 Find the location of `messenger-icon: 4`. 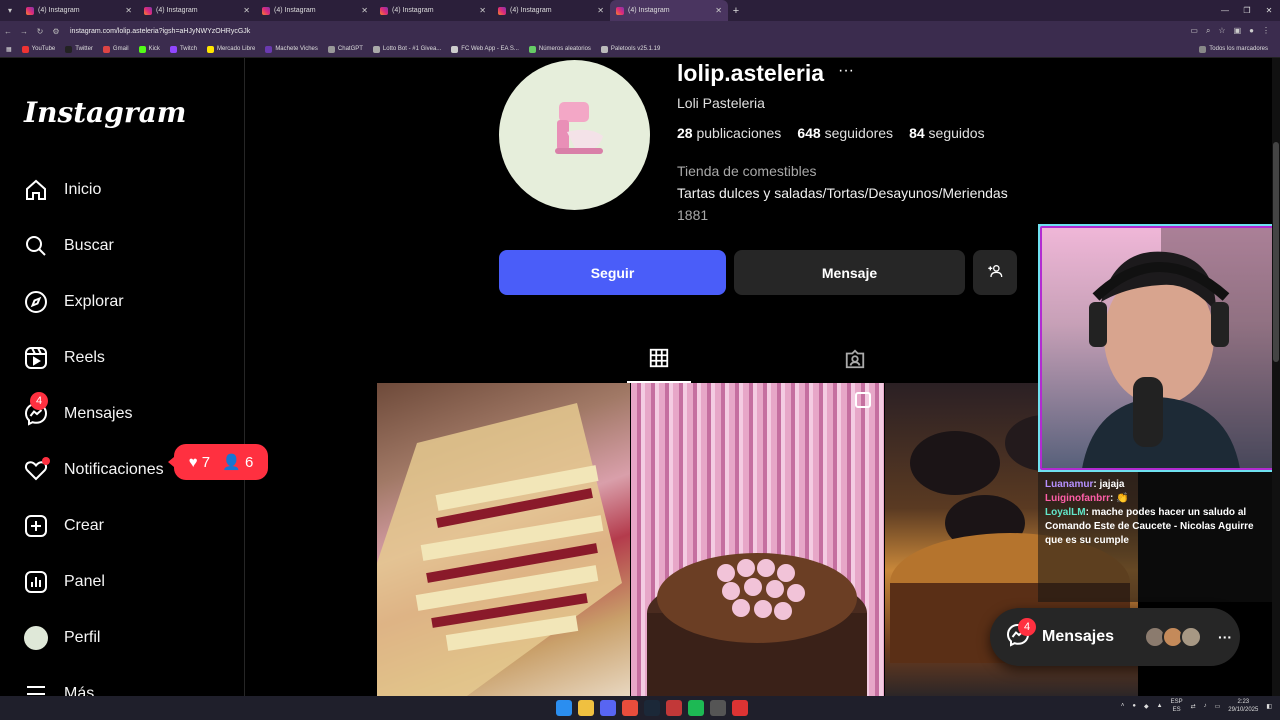

messenger-icon: 4 is located at coordinates (36, 409).